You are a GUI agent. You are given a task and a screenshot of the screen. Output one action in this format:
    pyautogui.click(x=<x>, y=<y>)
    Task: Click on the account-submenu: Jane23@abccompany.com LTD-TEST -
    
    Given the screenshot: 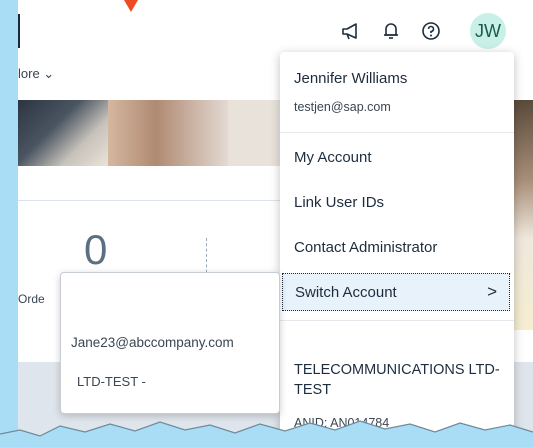 What is the action you would take?
    pyautogui.click(x=170, y=343)
    